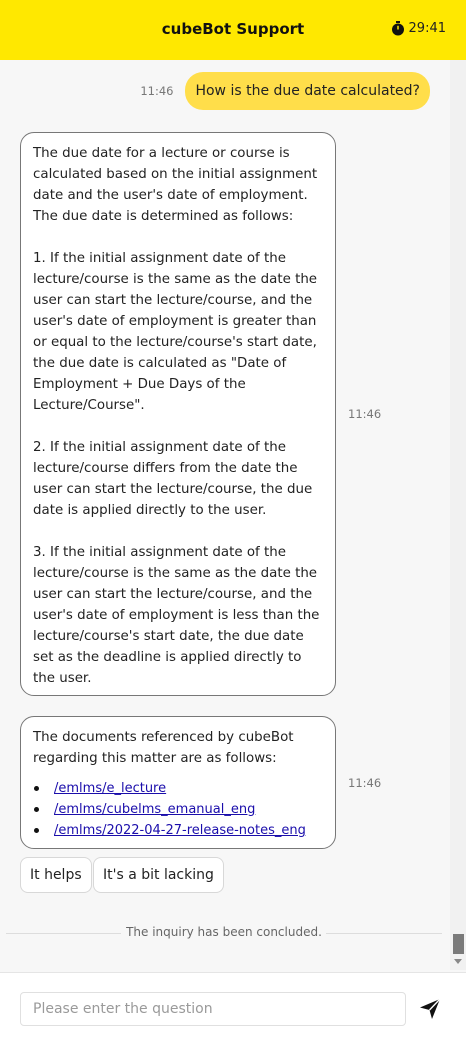 Image resolution: width=466 pixels, height=1042 pixels. I want to click on chat-scrollbar, so click(458, 515).